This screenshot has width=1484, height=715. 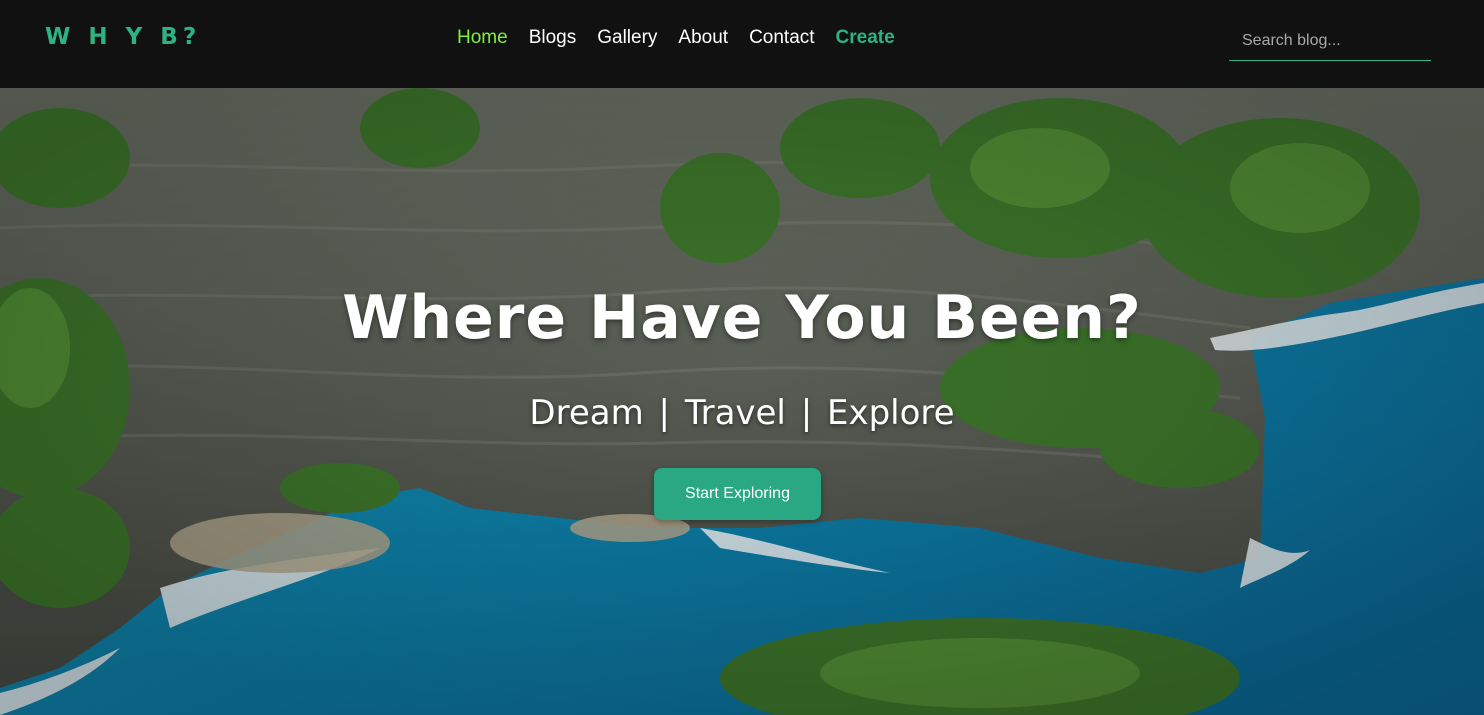 I want to click on nav-contact-link: Contact, so click(x=781, y=38).